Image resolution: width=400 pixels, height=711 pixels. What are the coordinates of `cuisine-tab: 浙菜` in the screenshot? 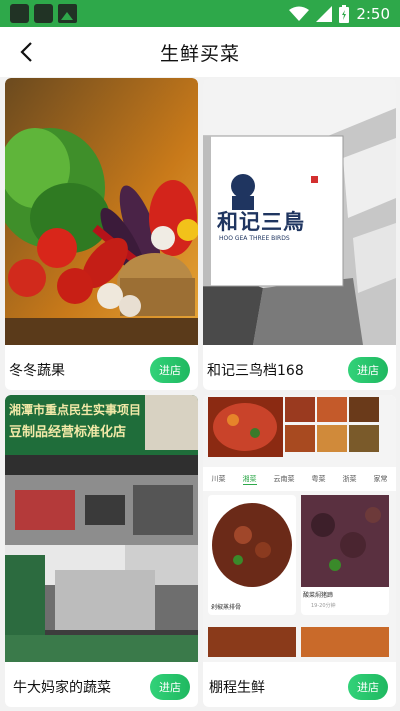 It's located at (349, 479).